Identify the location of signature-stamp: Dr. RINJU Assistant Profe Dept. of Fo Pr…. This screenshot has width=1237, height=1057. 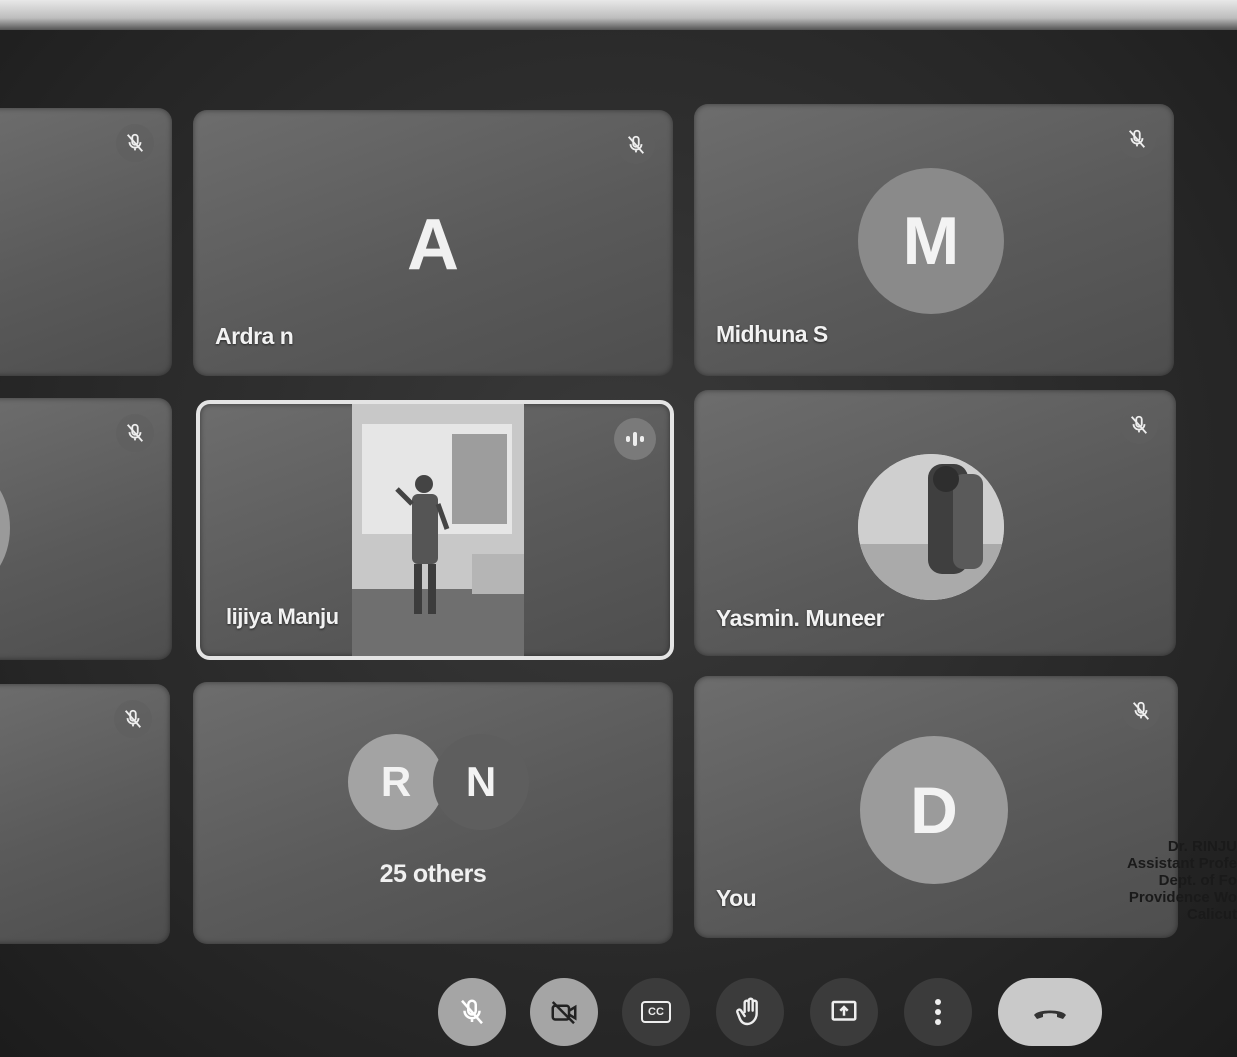
(1167, 880).